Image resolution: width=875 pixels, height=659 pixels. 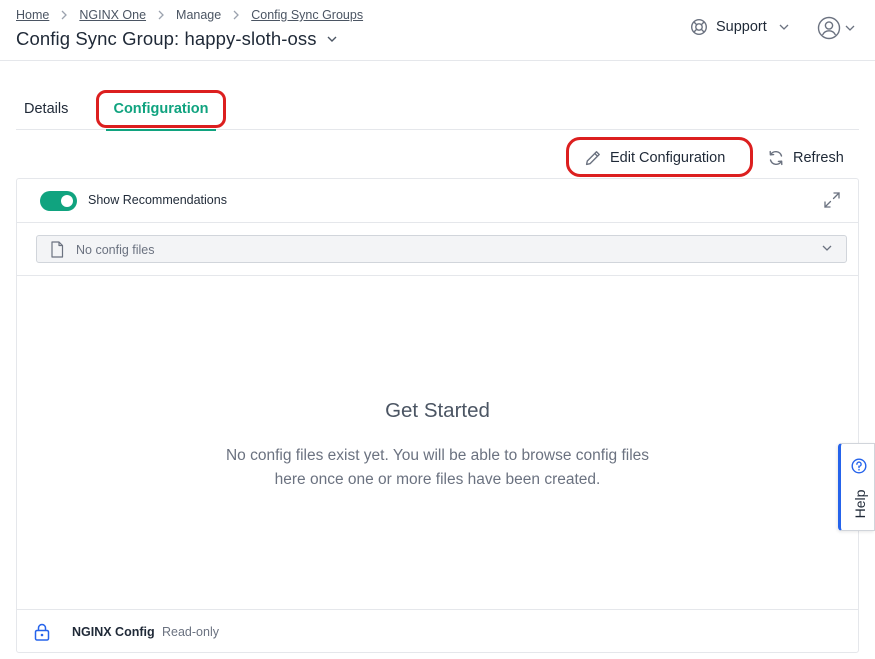 I want to click on support-menu: Support, so click(x=739, y=27).